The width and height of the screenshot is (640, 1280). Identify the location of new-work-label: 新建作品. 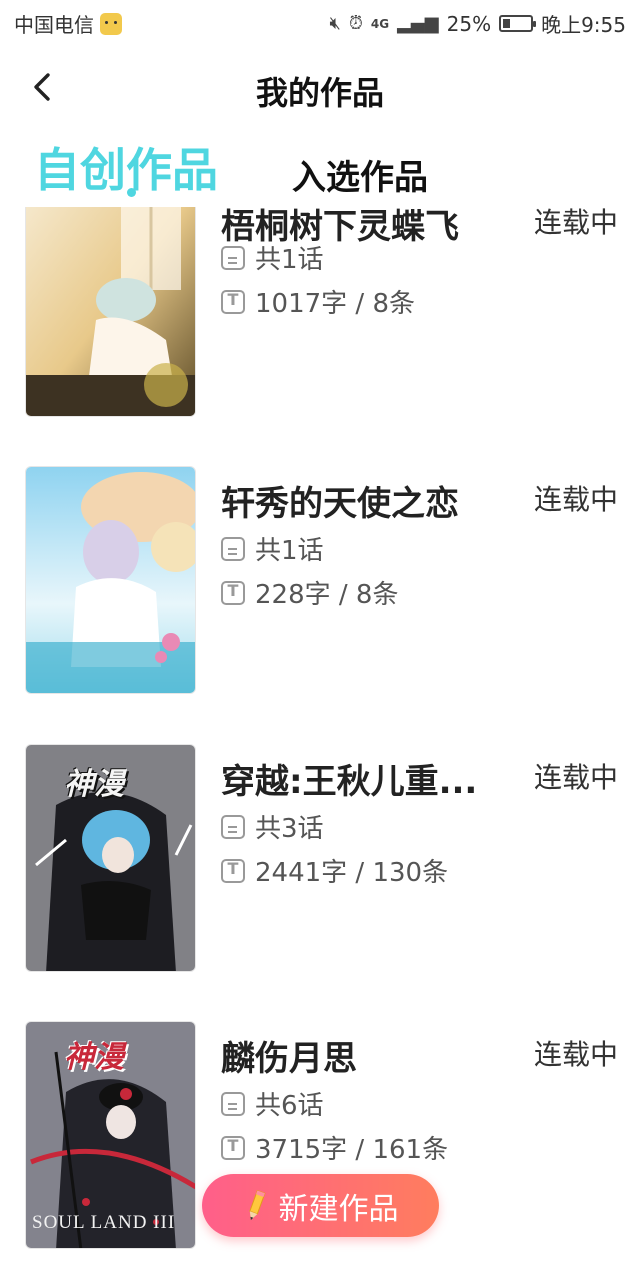
(338, 1209).